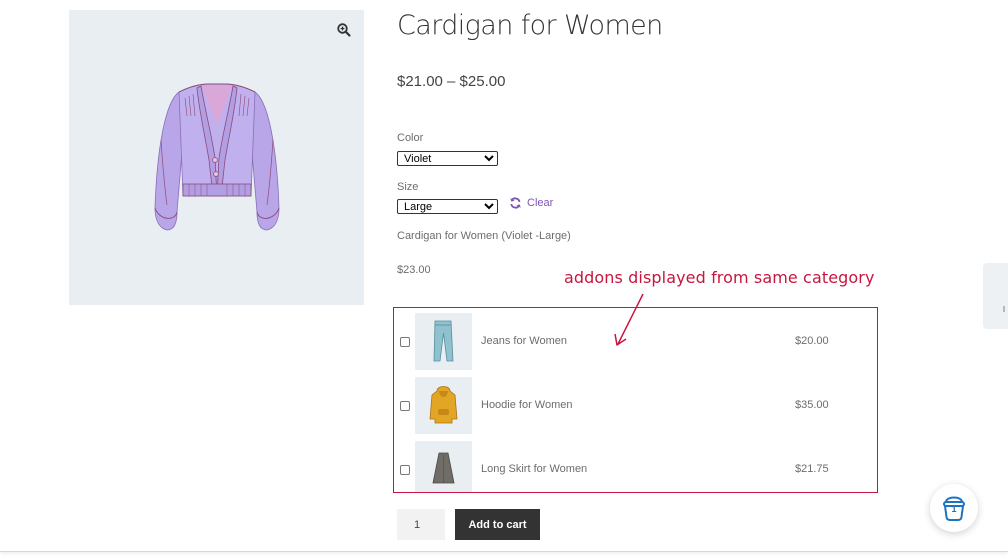 The image size is (1008, 560). I want to click on selected-variation-name: Cardigan for Women (Violet -Large), so click(484, 236).